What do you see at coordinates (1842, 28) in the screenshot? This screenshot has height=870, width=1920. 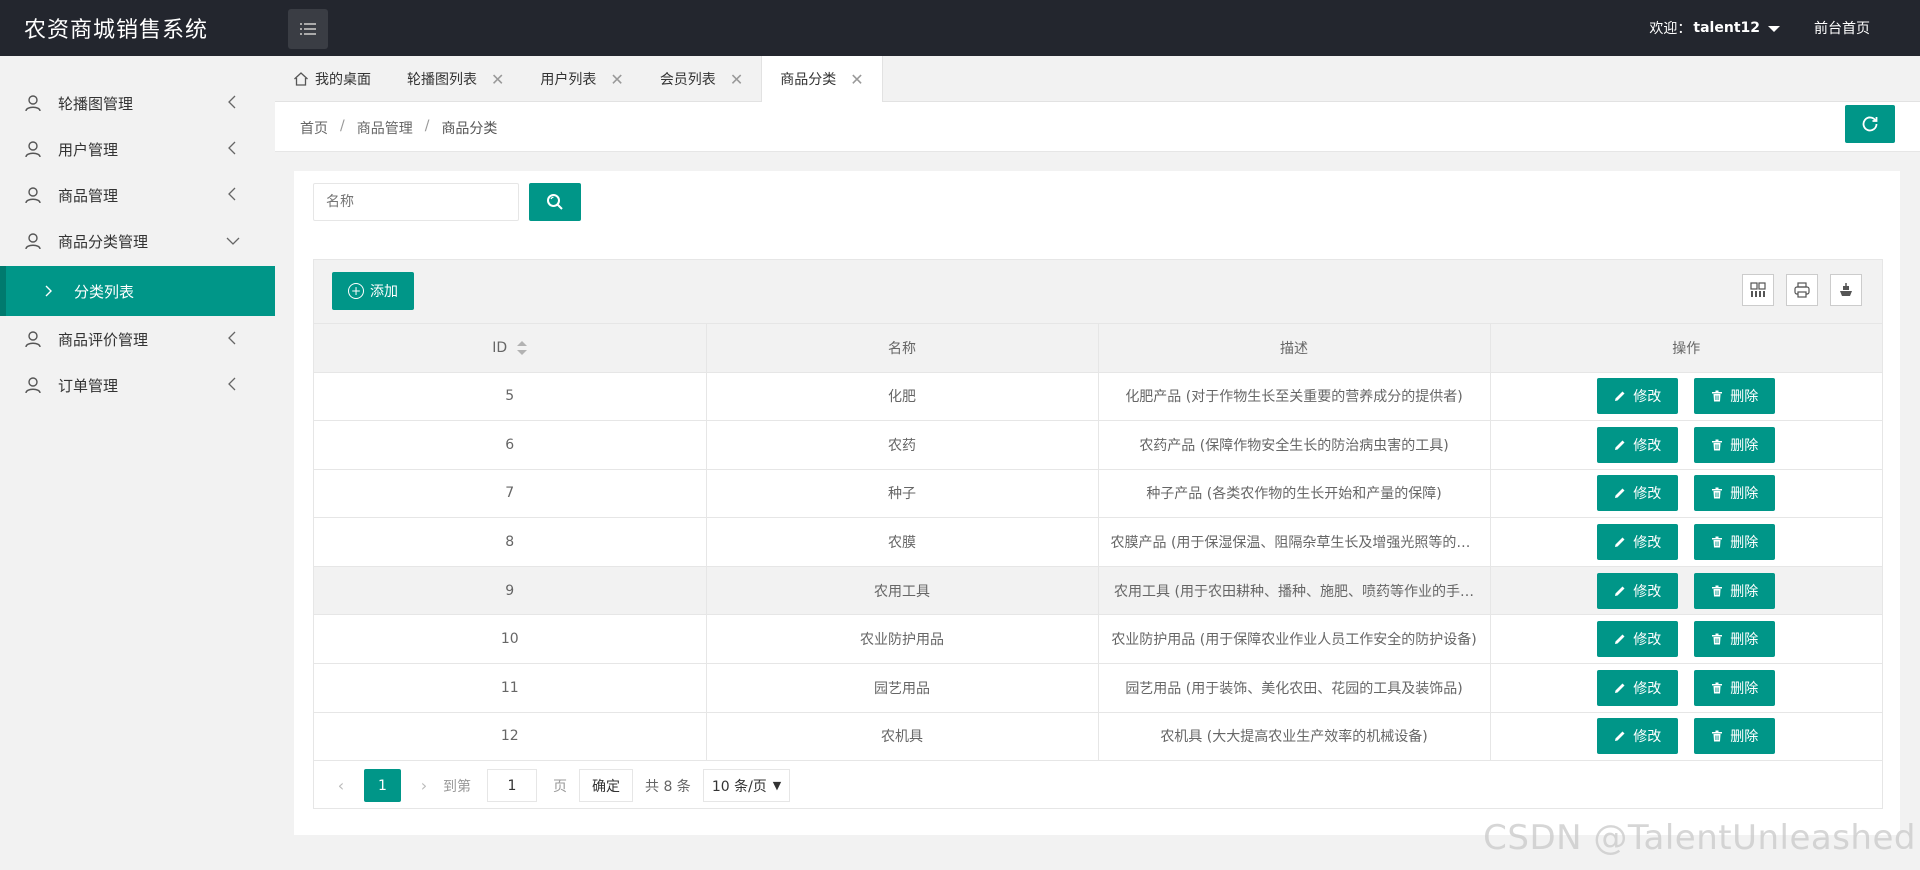 I see `home-link: 前台首页` at bounding box center [1842, 28].